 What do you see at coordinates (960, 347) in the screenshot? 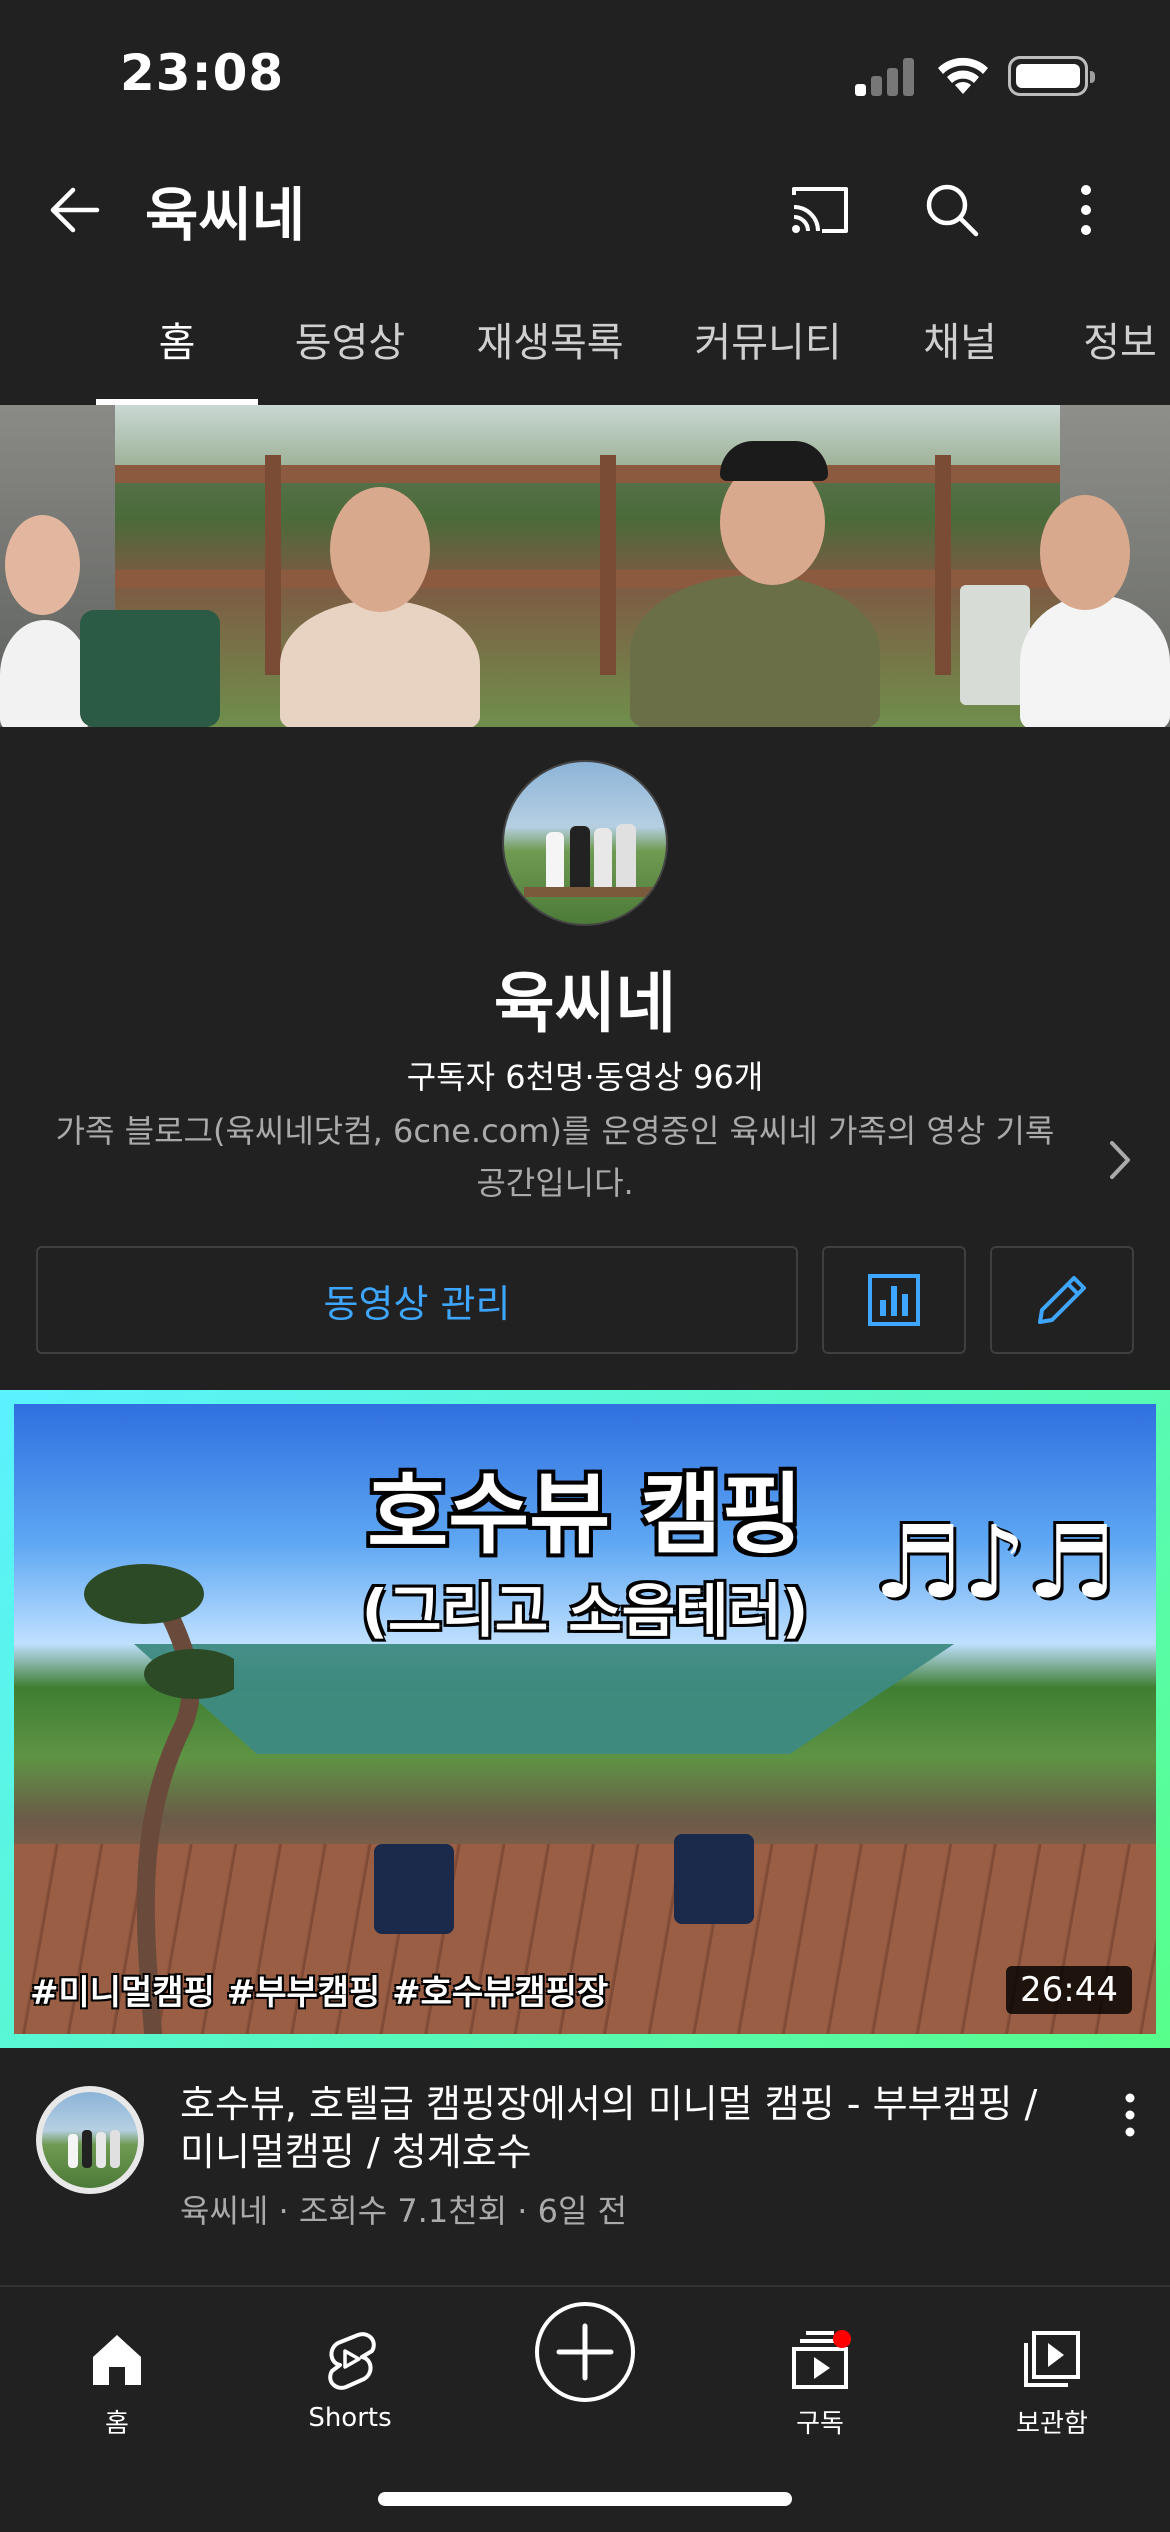
I see `tab-channels: 채널` at bounding box center [960, 347].